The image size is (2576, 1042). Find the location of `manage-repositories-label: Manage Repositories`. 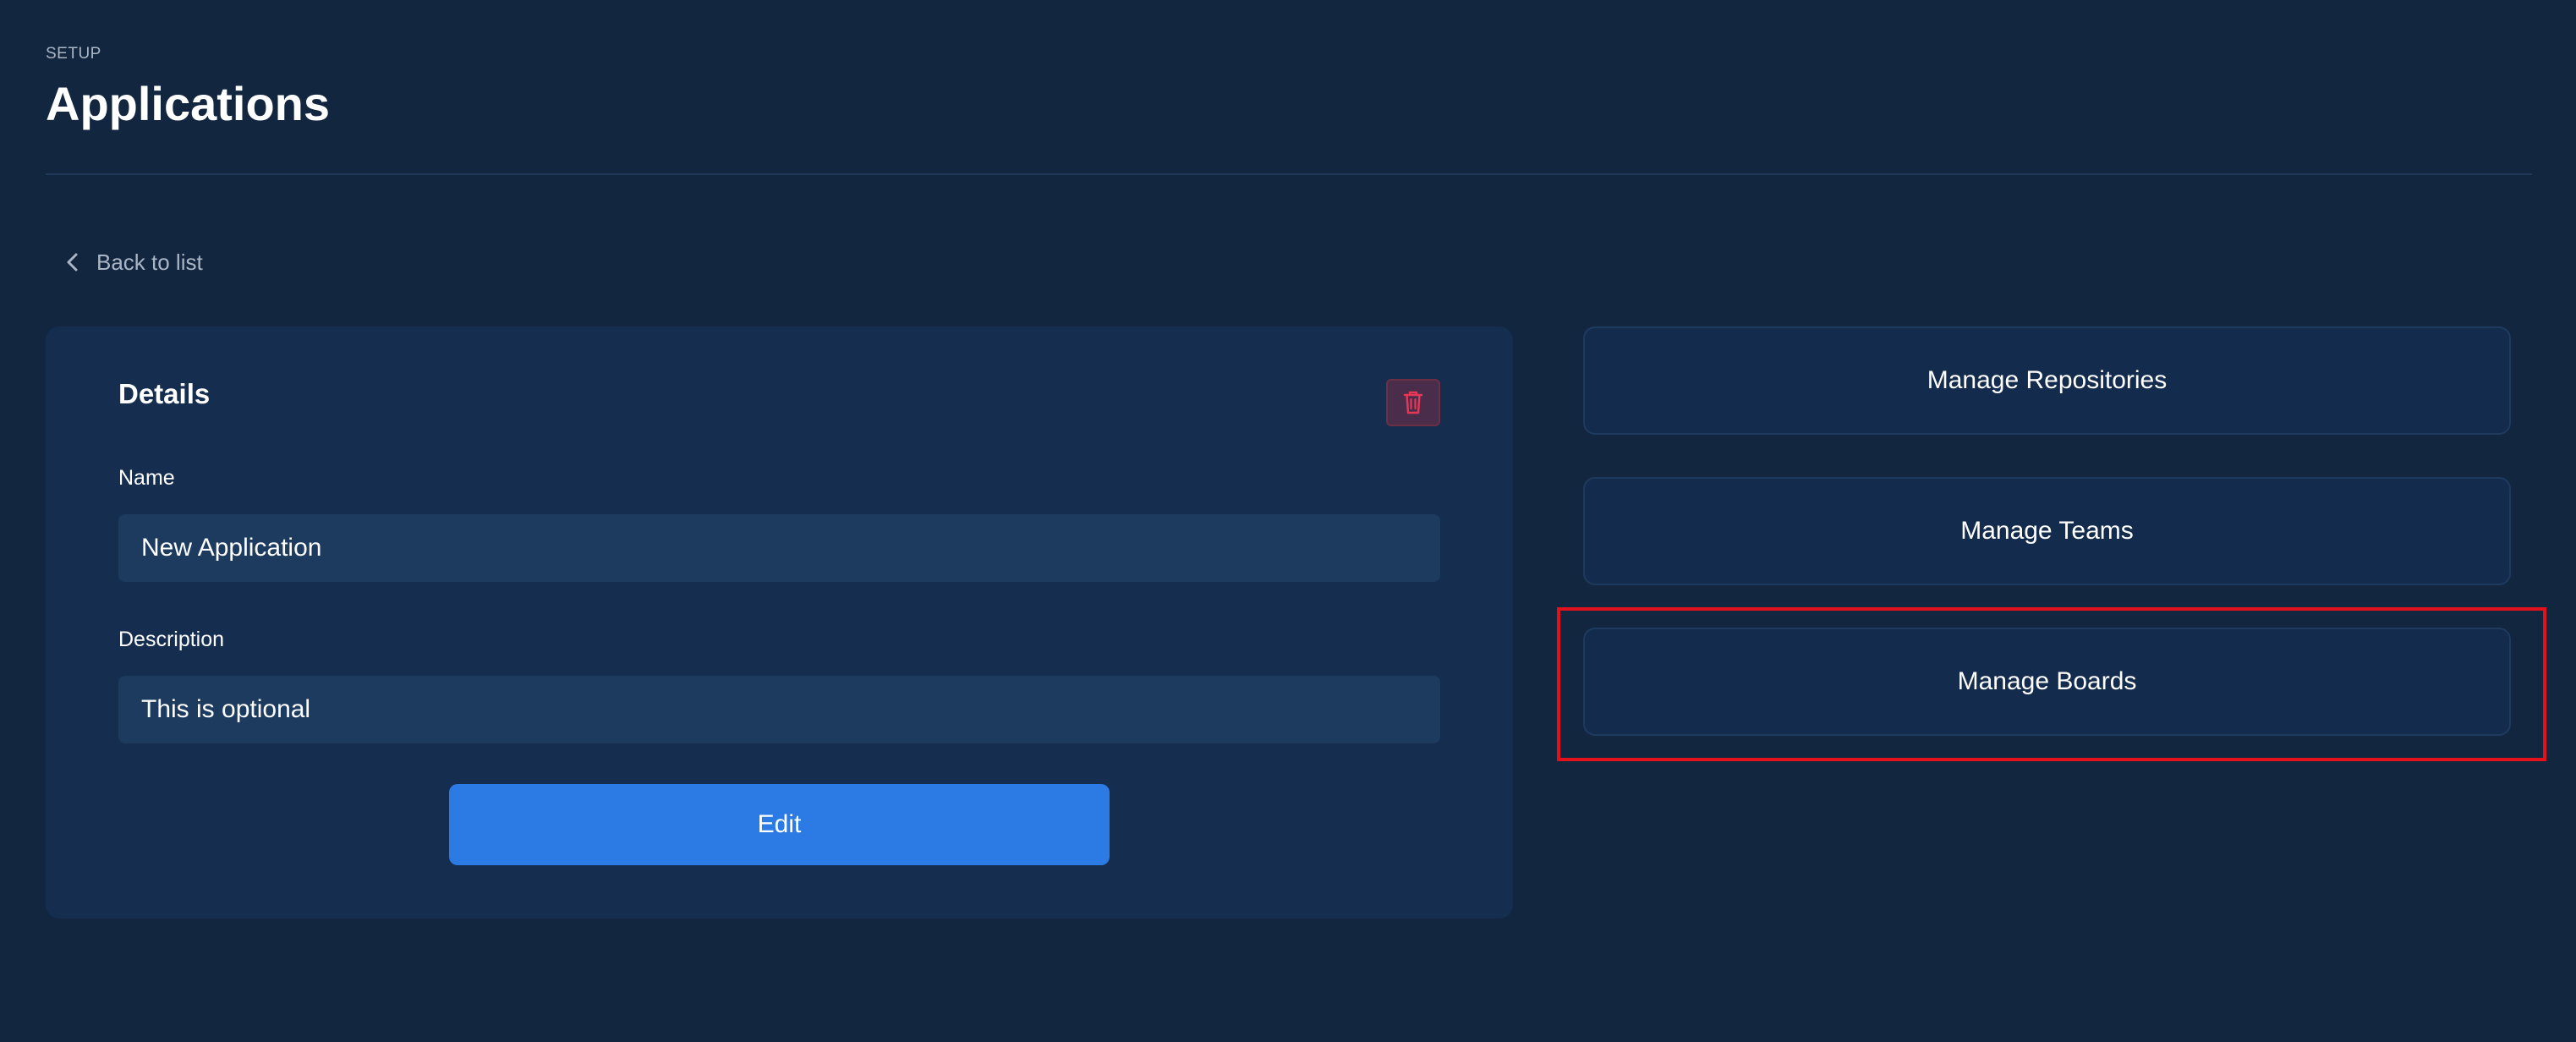

manage-repositories-label: Manage Repositories is located at coordinates (2047, 380).